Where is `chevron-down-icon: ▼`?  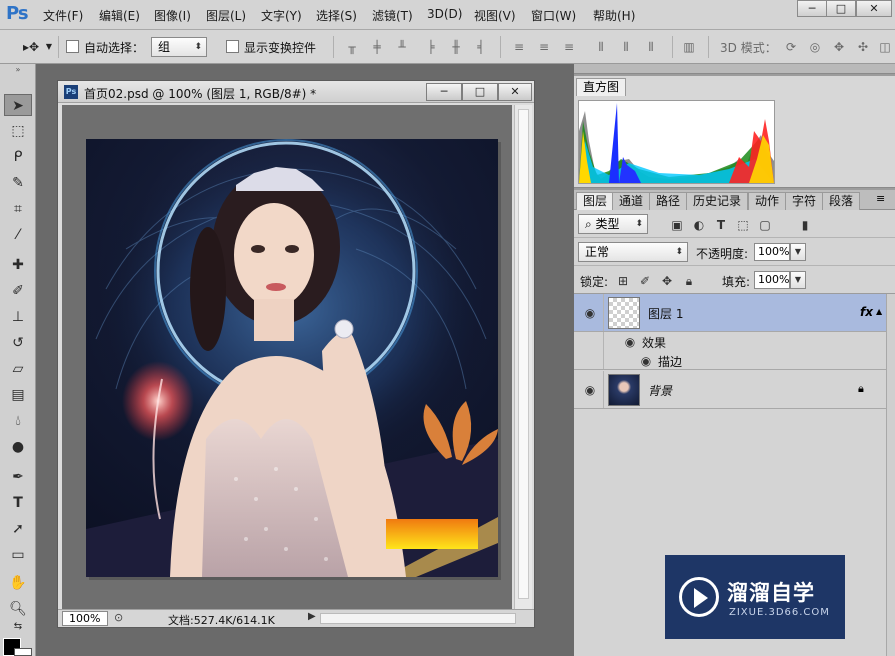 chevron-down-icon: ▼ is located at coordinates (49, 47).